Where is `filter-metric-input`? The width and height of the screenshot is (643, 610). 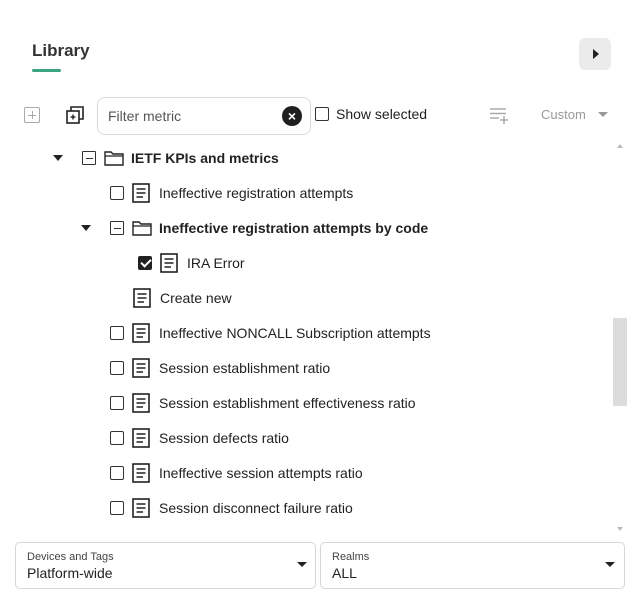 filter-metric-input is located at coordinates (193, 116).